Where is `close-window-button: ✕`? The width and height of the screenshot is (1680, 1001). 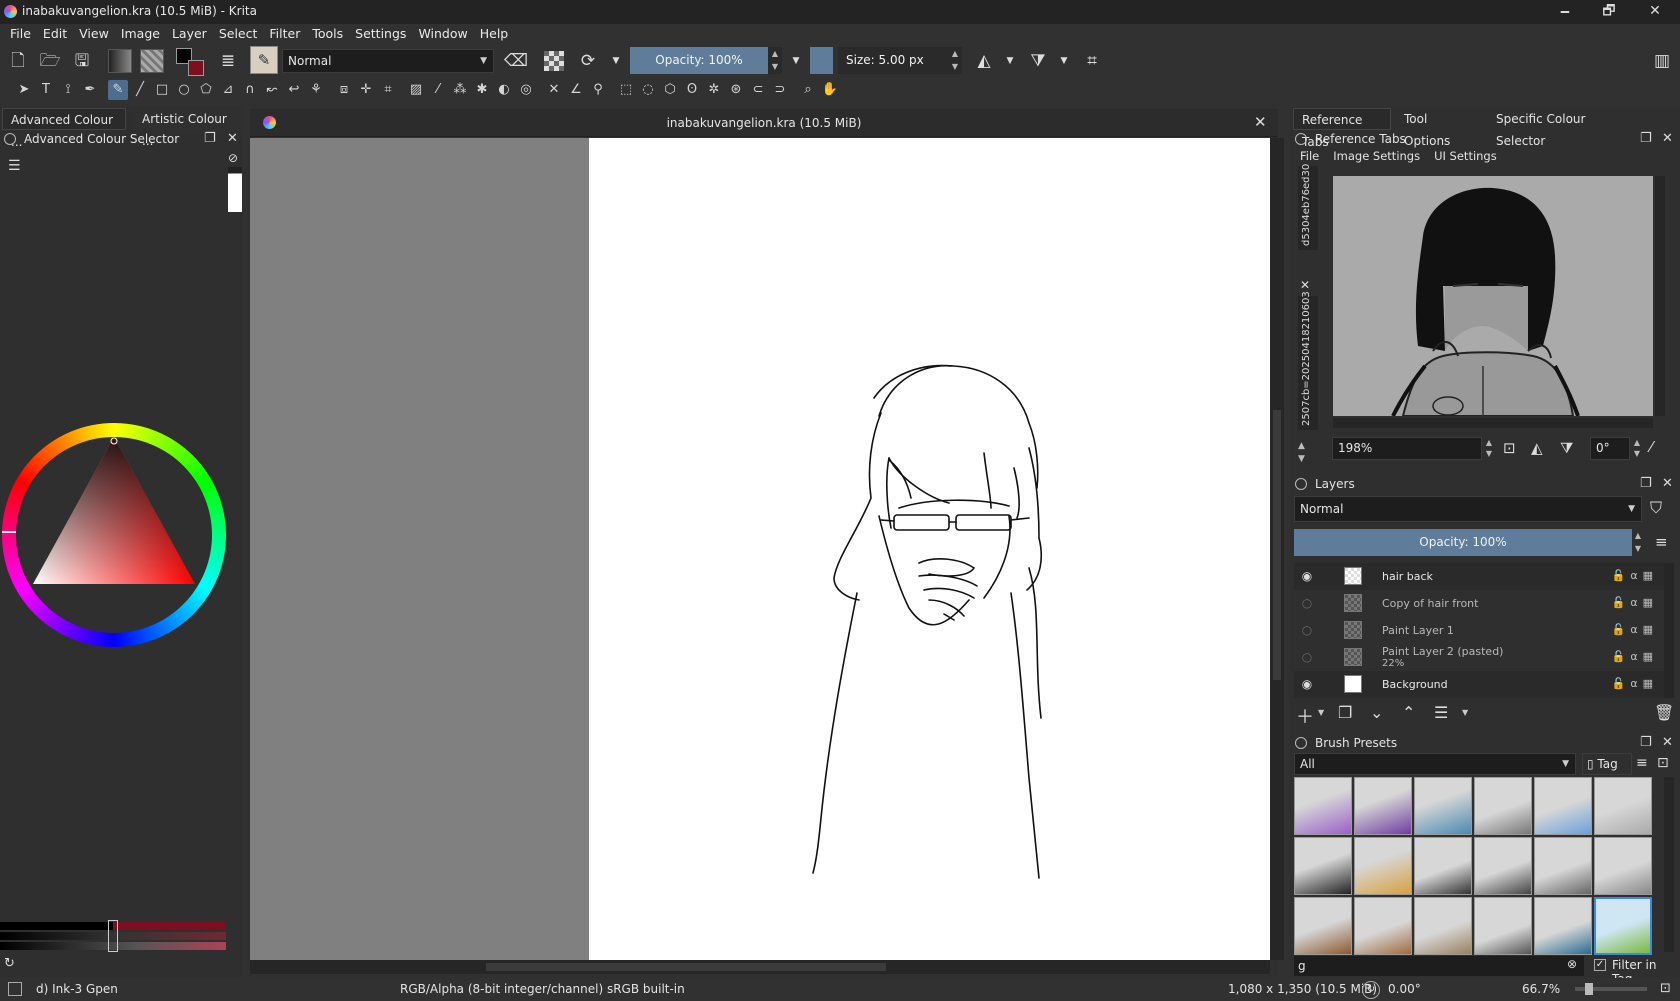
close-window-button: ✕ is located at coordinates (1655, 12).